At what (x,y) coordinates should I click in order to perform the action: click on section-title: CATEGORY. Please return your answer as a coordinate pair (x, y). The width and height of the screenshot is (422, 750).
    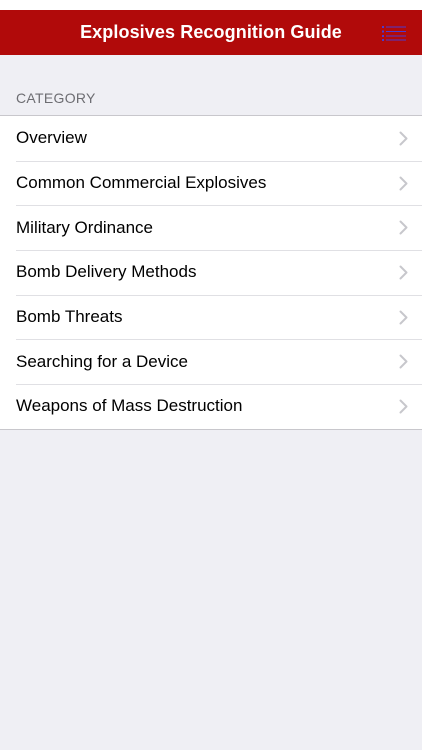
    Looking at the image, I should click on (56, 98).